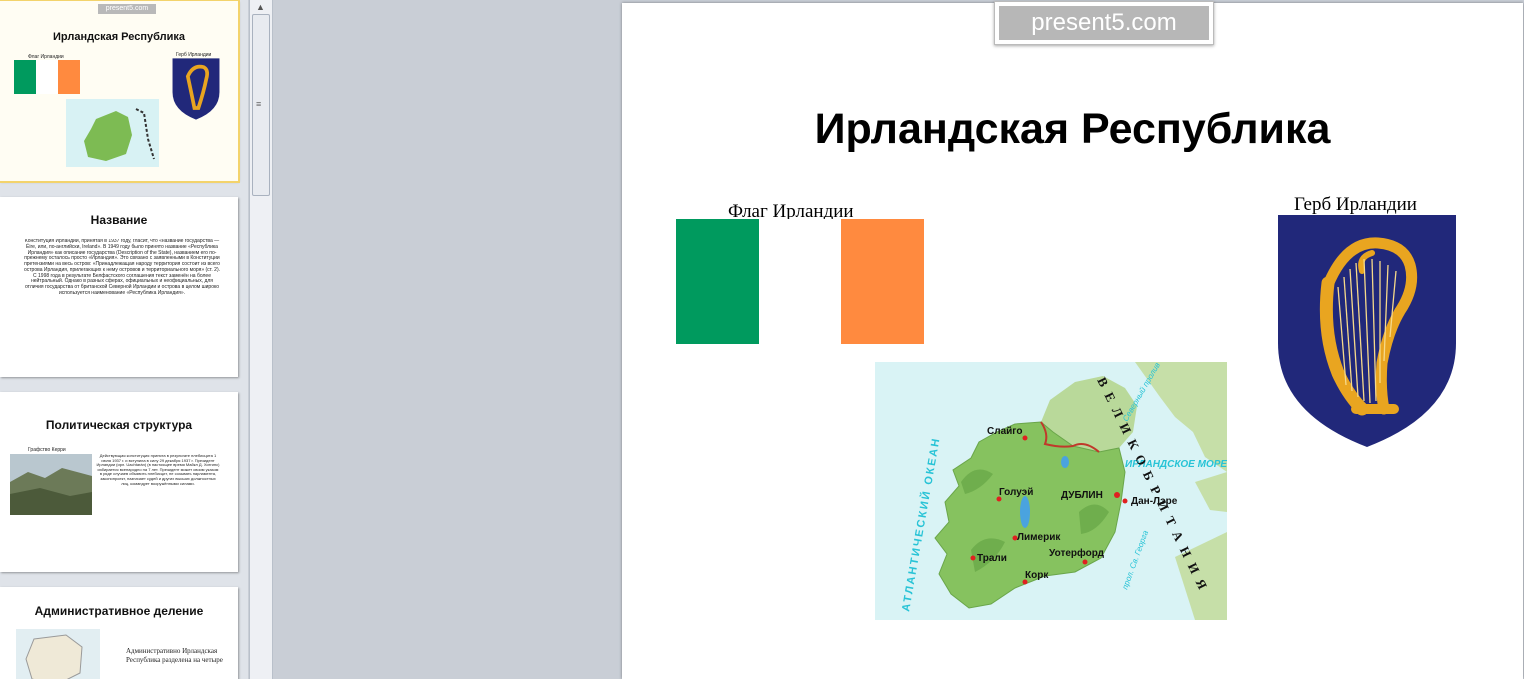 The image size is (1524, 679). Describe the element at coordinates (127, 9) in the screenshot. I see `thumbnail-watermark: present5.com` at that location.